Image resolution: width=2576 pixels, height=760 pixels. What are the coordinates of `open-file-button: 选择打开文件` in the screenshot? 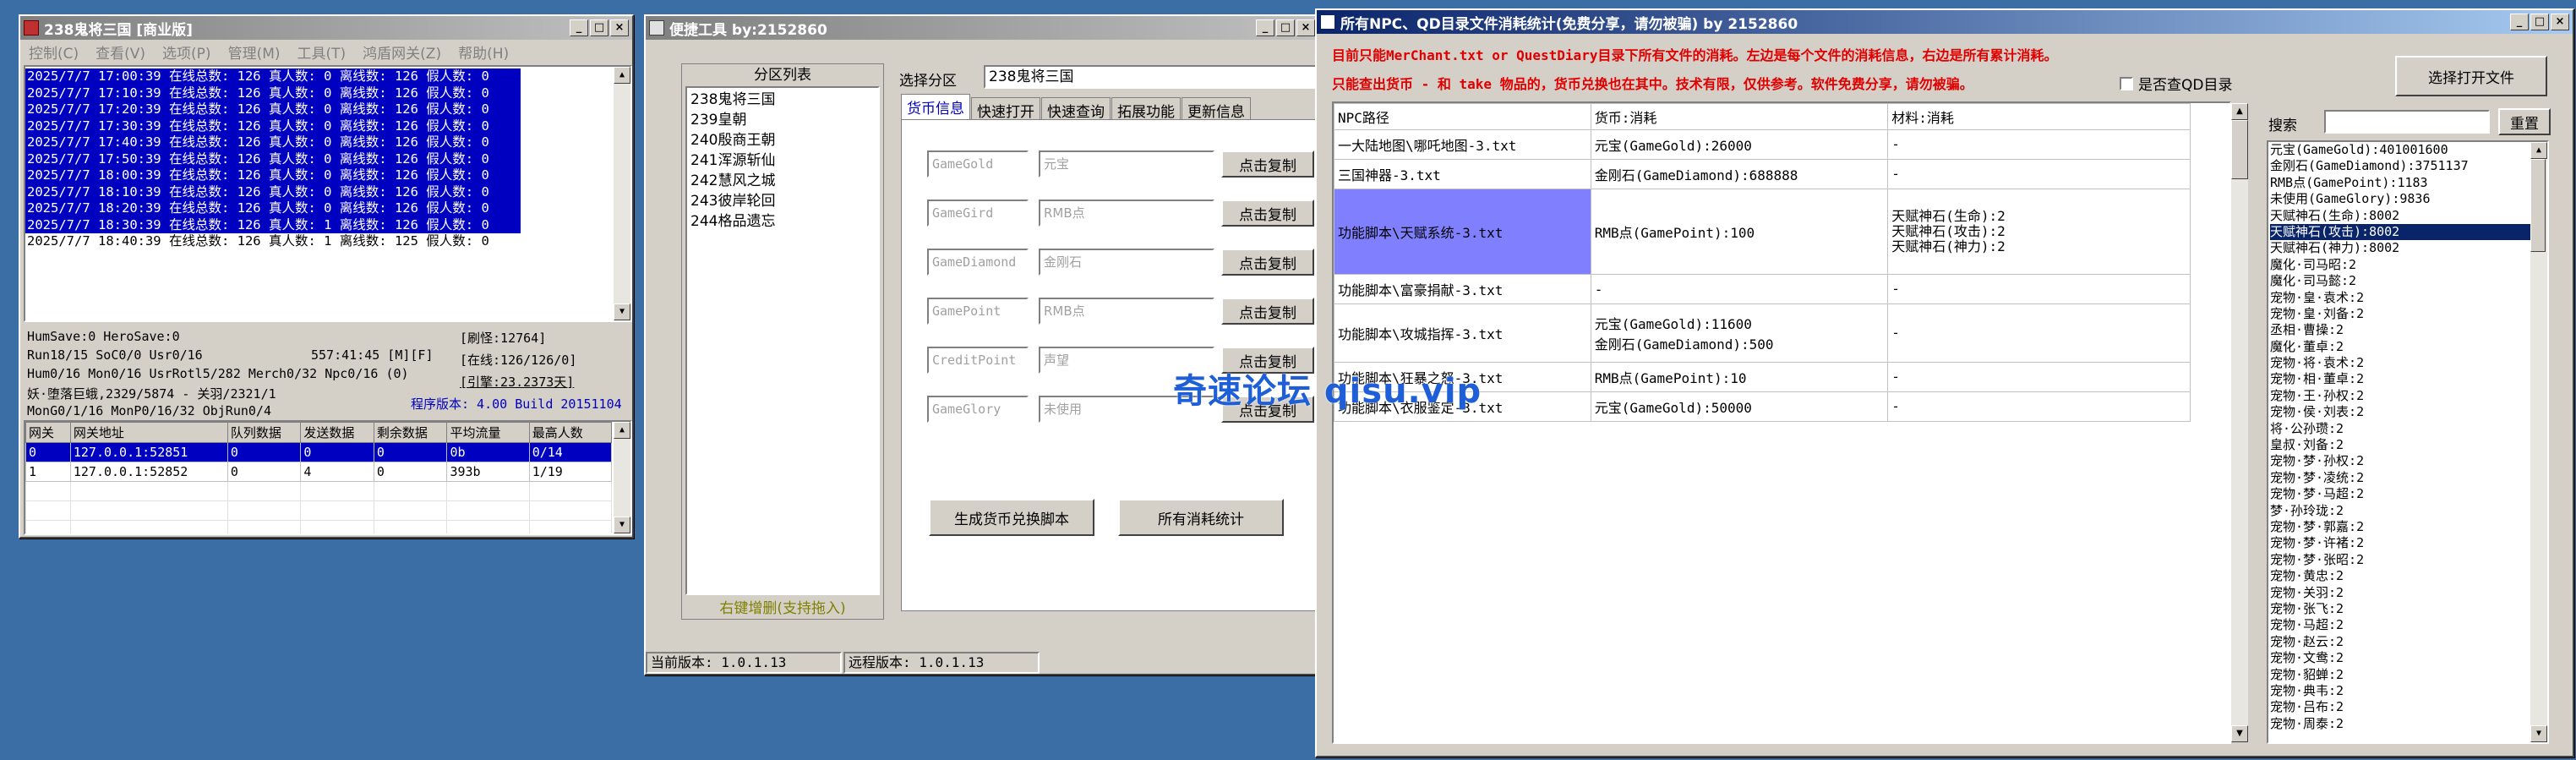 It's located at (2471, 76).